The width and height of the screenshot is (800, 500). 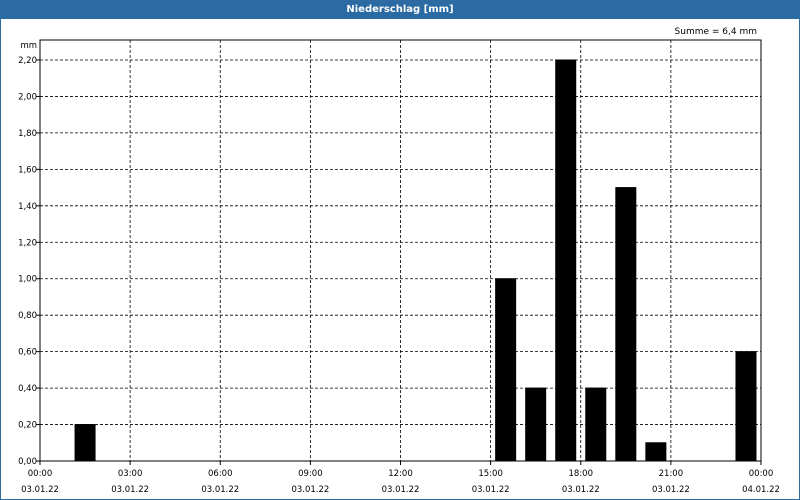 I want to click on y-tick-label: 0,00, so click(x=27, y=462).